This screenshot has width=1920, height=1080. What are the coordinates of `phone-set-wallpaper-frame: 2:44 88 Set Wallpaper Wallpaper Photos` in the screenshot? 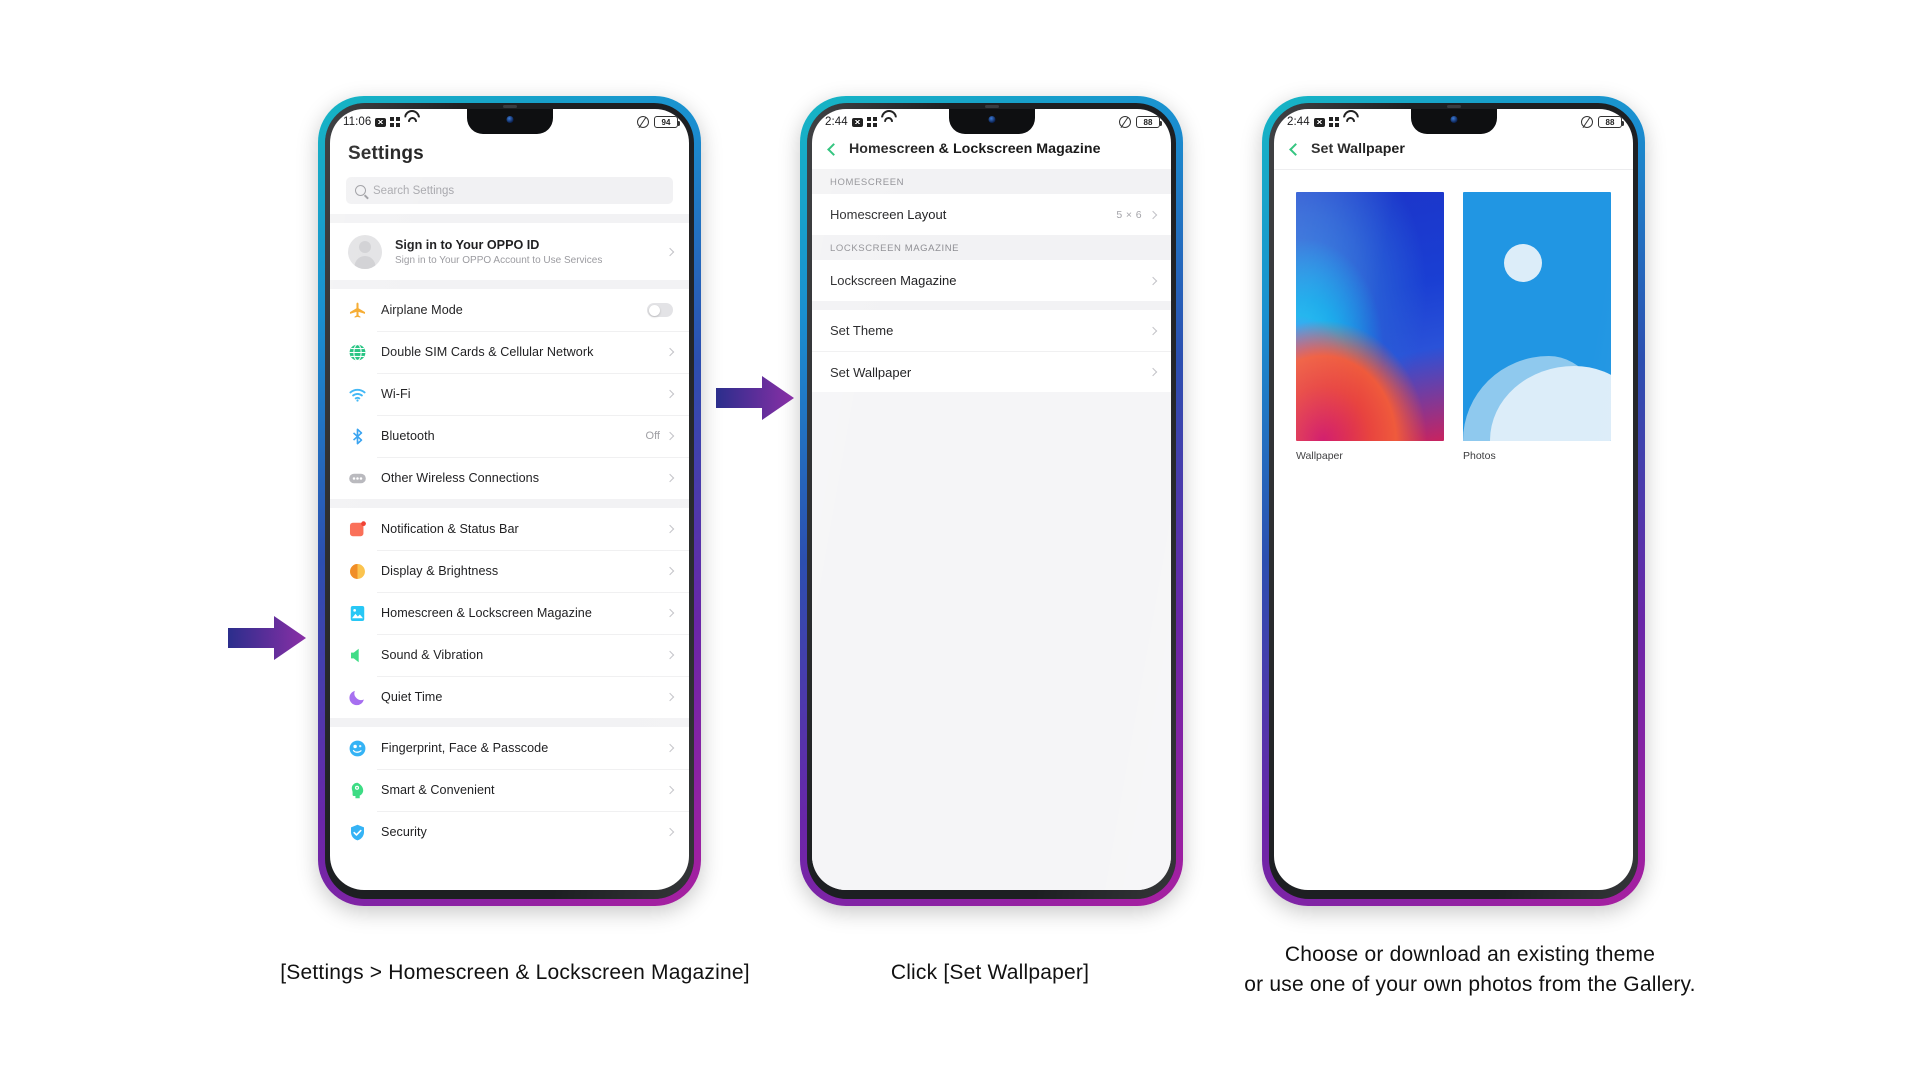 It's located at (1453, 501).